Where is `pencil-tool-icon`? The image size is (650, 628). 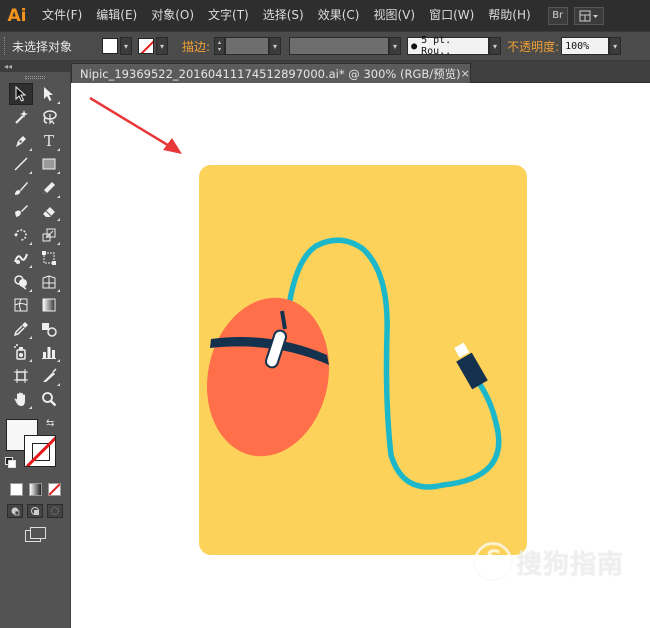 pencil-tool-icon is located at coordinates (49, 187).